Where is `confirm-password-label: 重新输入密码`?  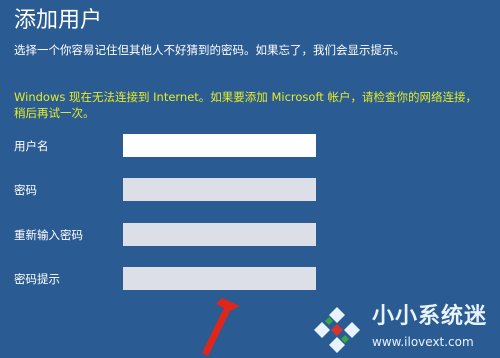
confirm-password-label: 重新输入密码 is located at coordinates (48, 235).